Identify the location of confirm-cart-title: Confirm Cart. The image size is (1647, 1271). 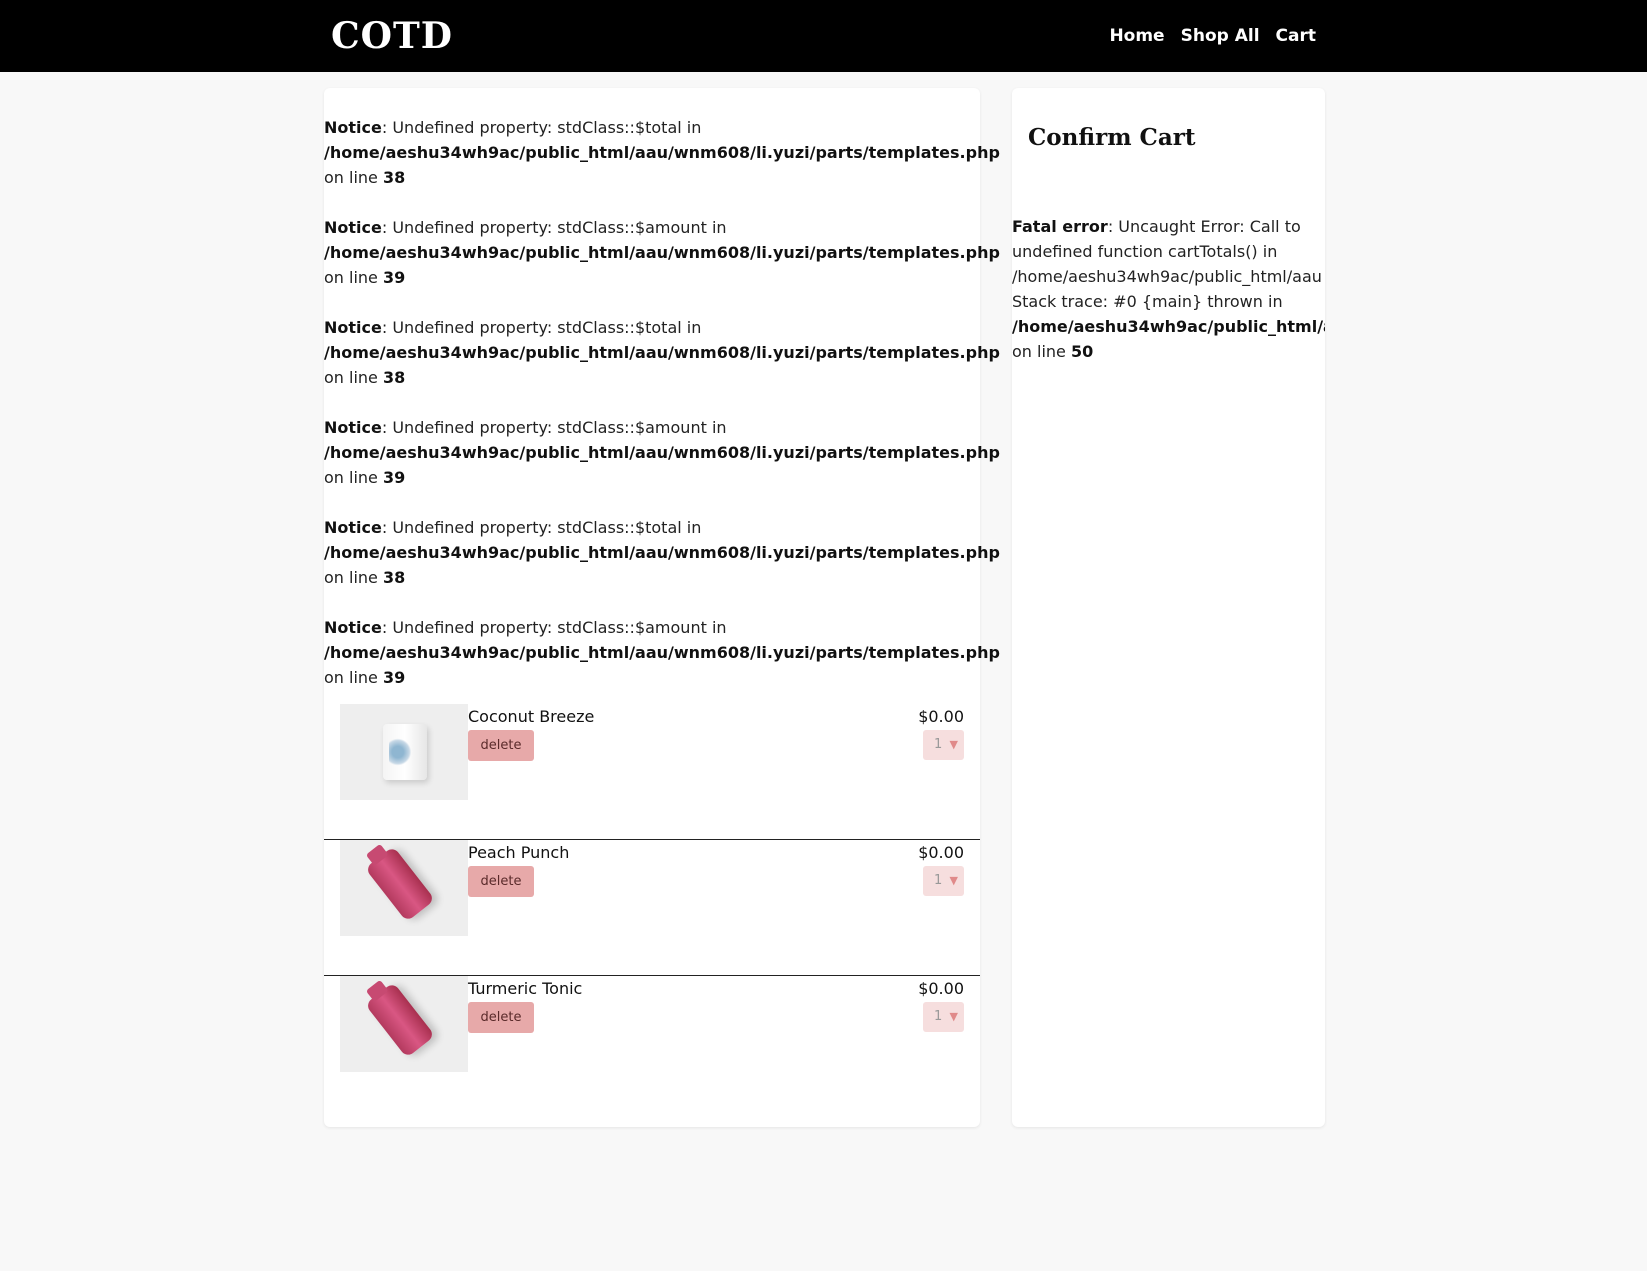
(1112, 137).